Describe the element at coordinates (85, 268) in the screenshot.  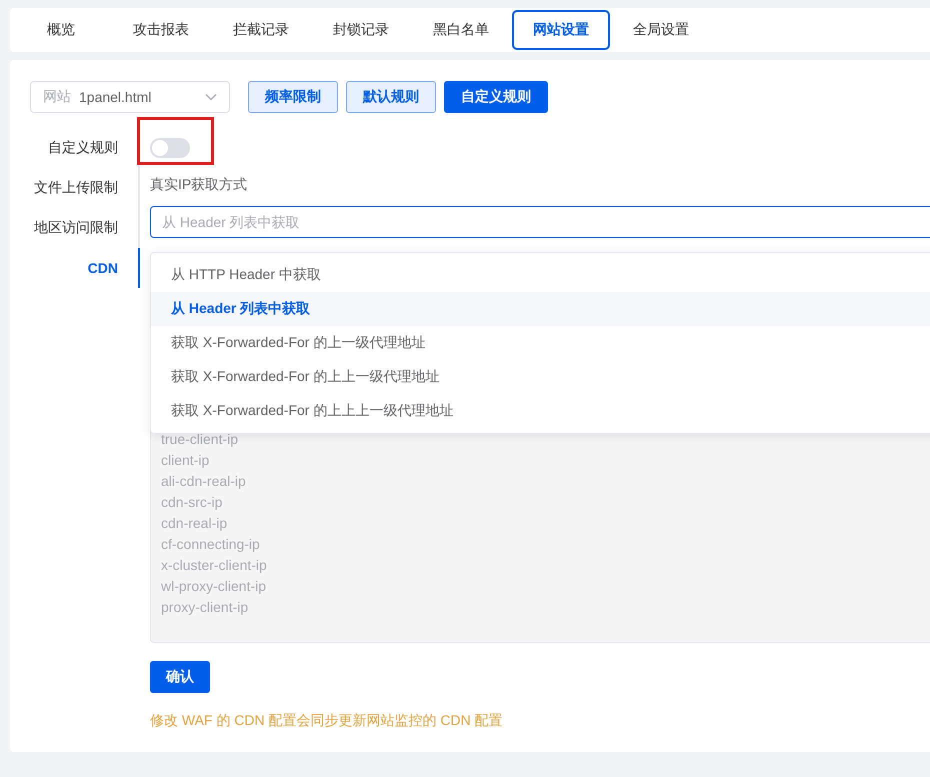
I see `side-menu-item: CDN` at that location.